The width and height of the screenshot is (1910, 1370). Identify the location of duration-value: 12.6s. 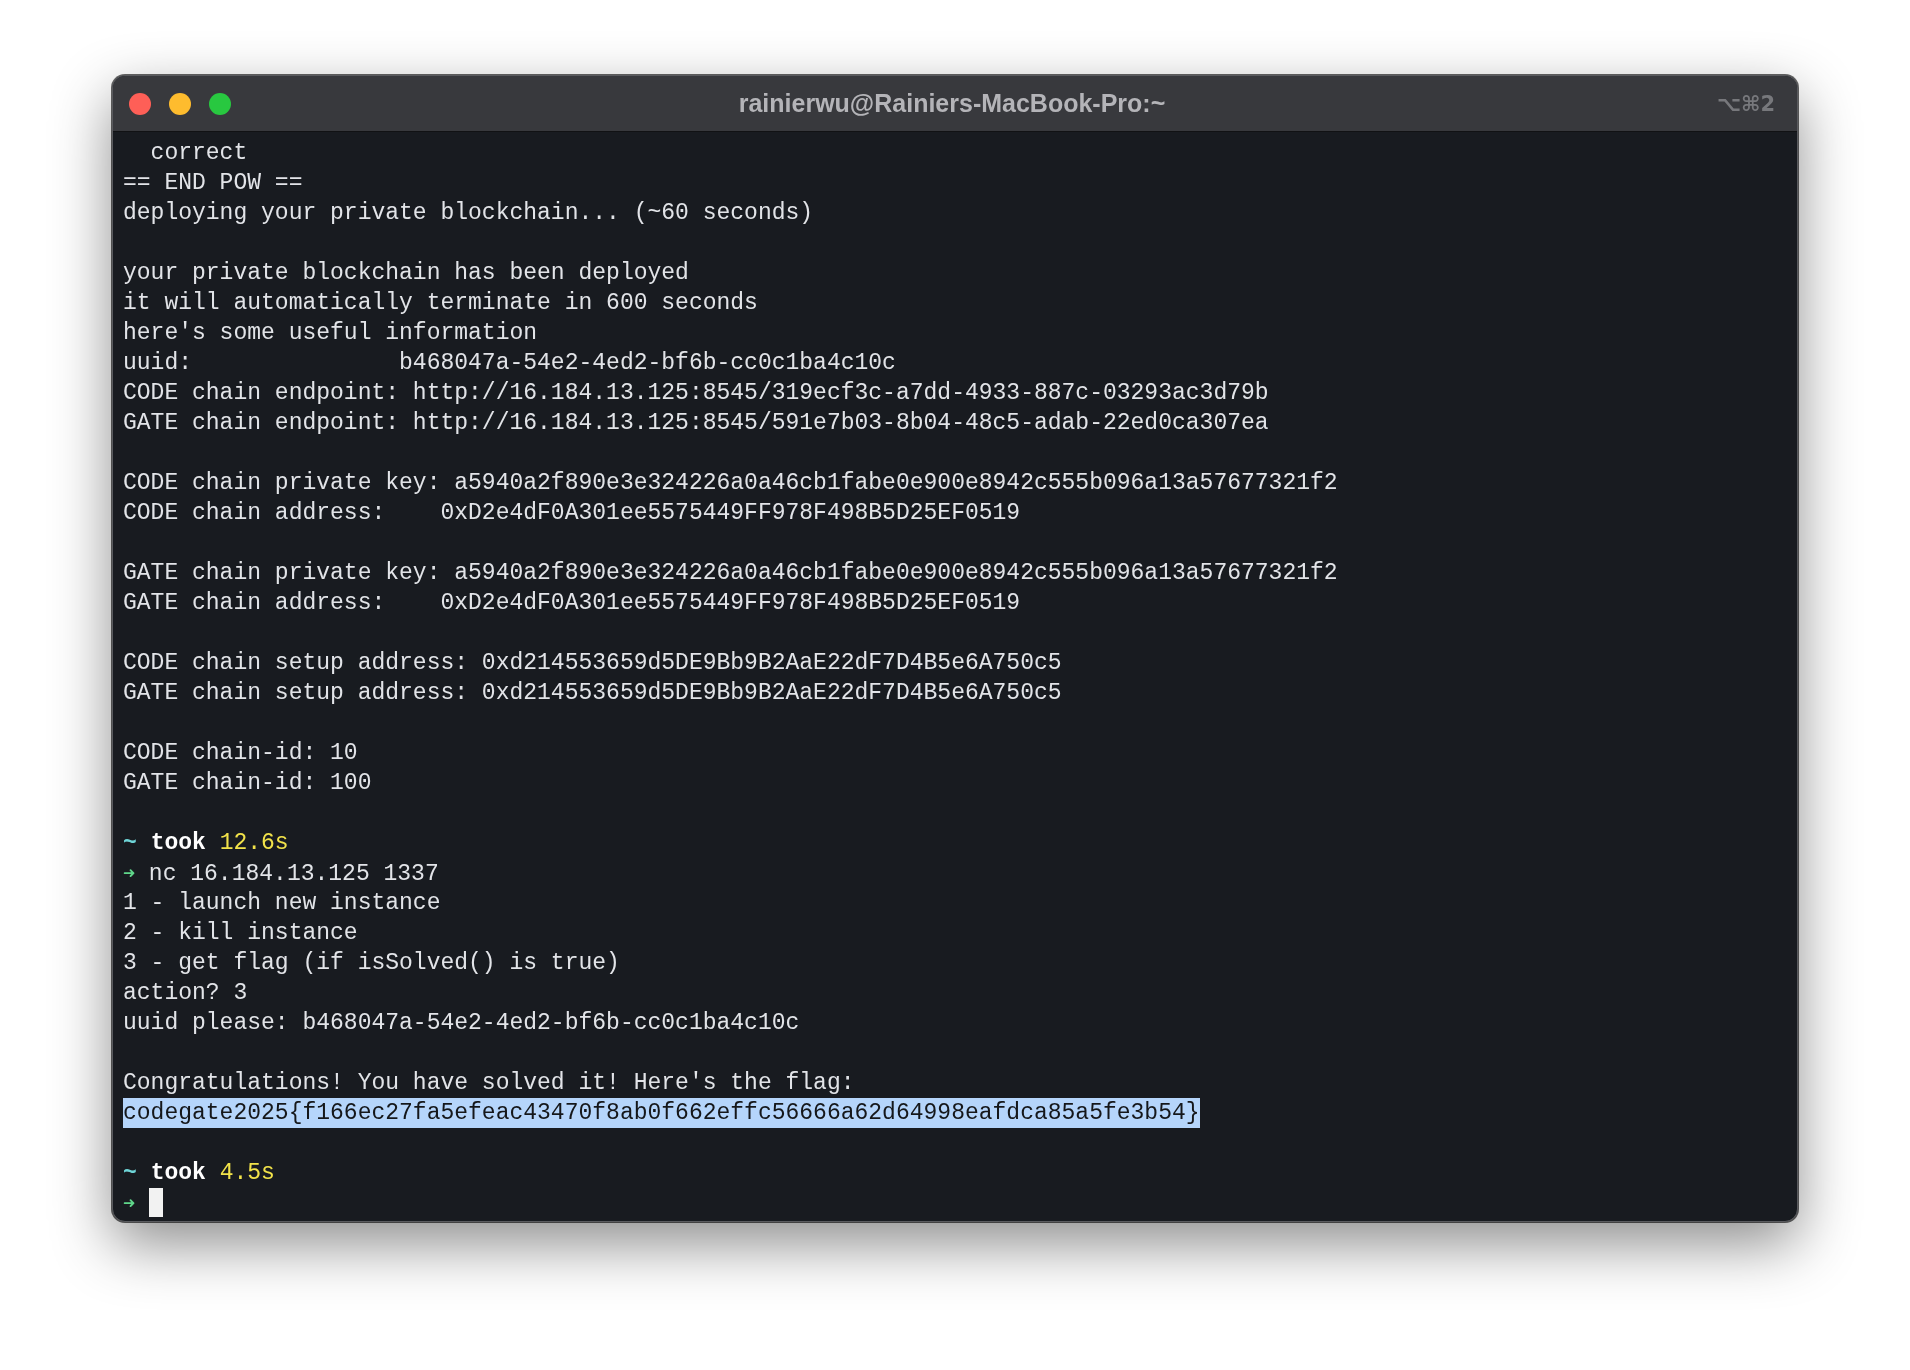
(254, 843).